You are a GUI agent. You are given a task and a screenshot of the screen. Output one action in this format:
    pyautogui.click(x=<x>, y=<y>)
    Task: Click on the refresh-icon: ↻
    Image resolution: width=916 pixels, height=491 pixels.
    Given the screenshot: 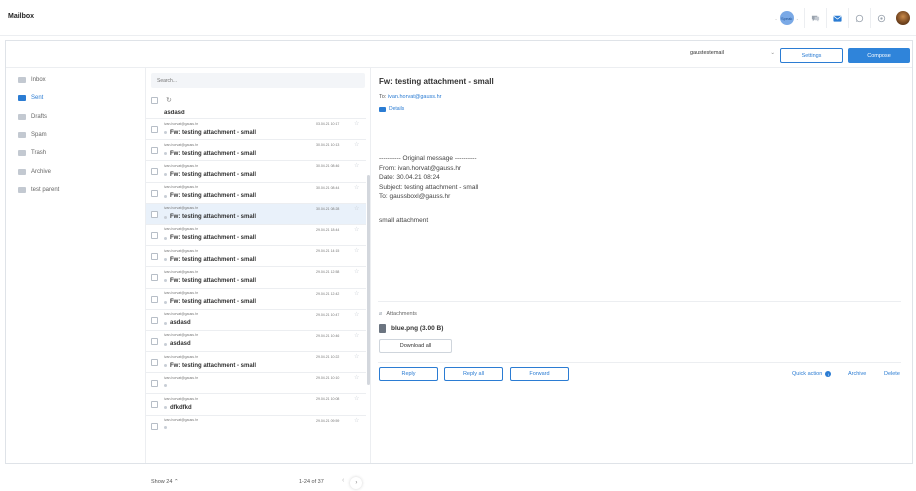 What is the action you would take?
    pyautogui.click(x=169, y=100)
    